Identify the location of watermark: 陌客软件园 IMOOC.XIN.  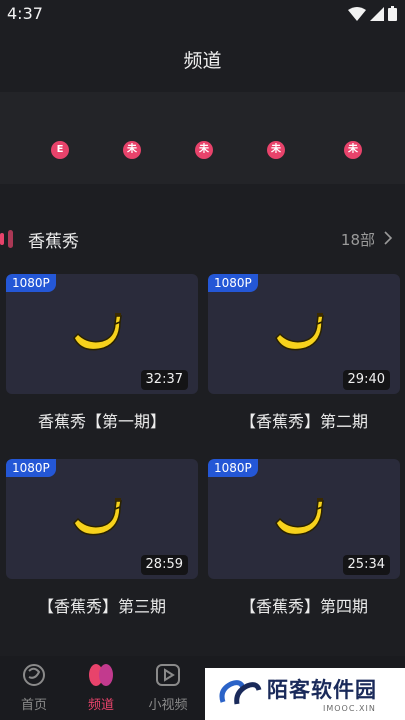
(305, 694).